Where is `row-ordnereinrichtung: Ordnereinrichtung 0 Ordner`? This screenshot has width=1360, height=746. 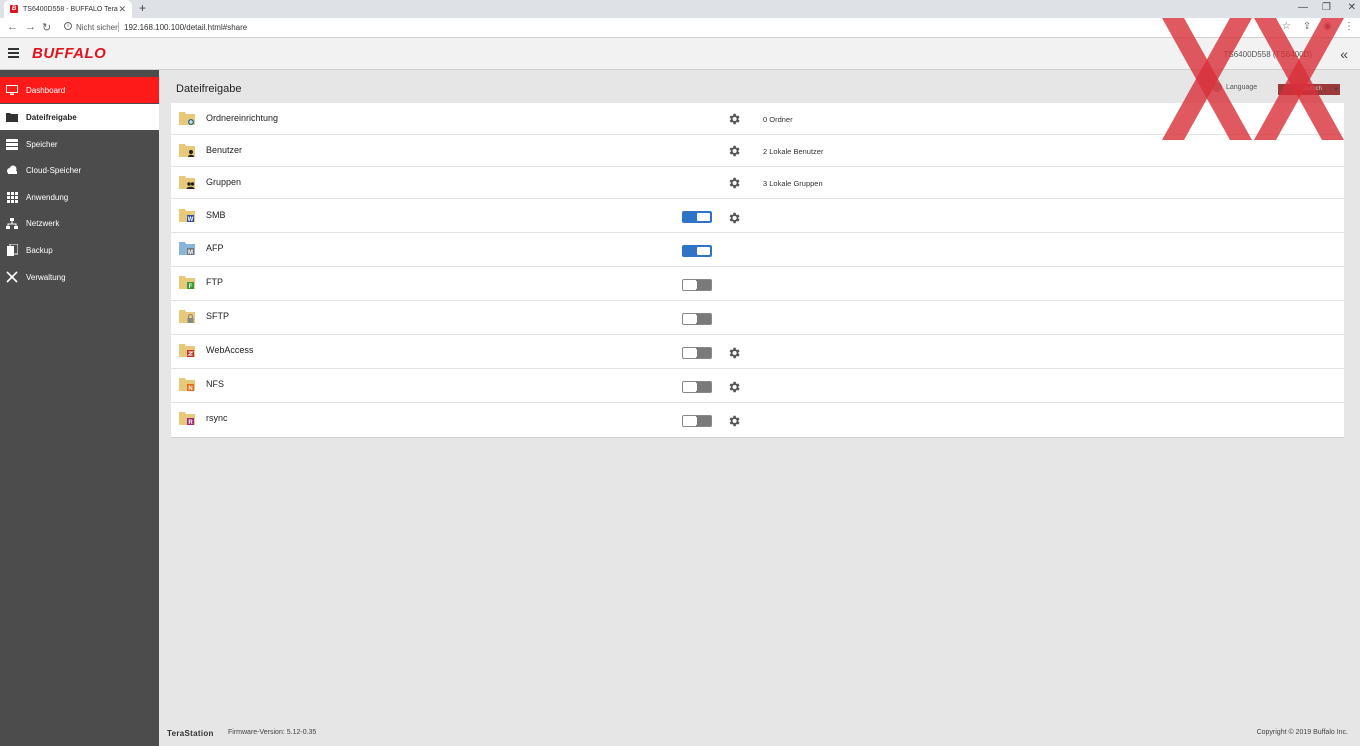 row-ordnereinrichtung: Ordnereinrichtung 0 Ordner is located at coordinates (757, 119).